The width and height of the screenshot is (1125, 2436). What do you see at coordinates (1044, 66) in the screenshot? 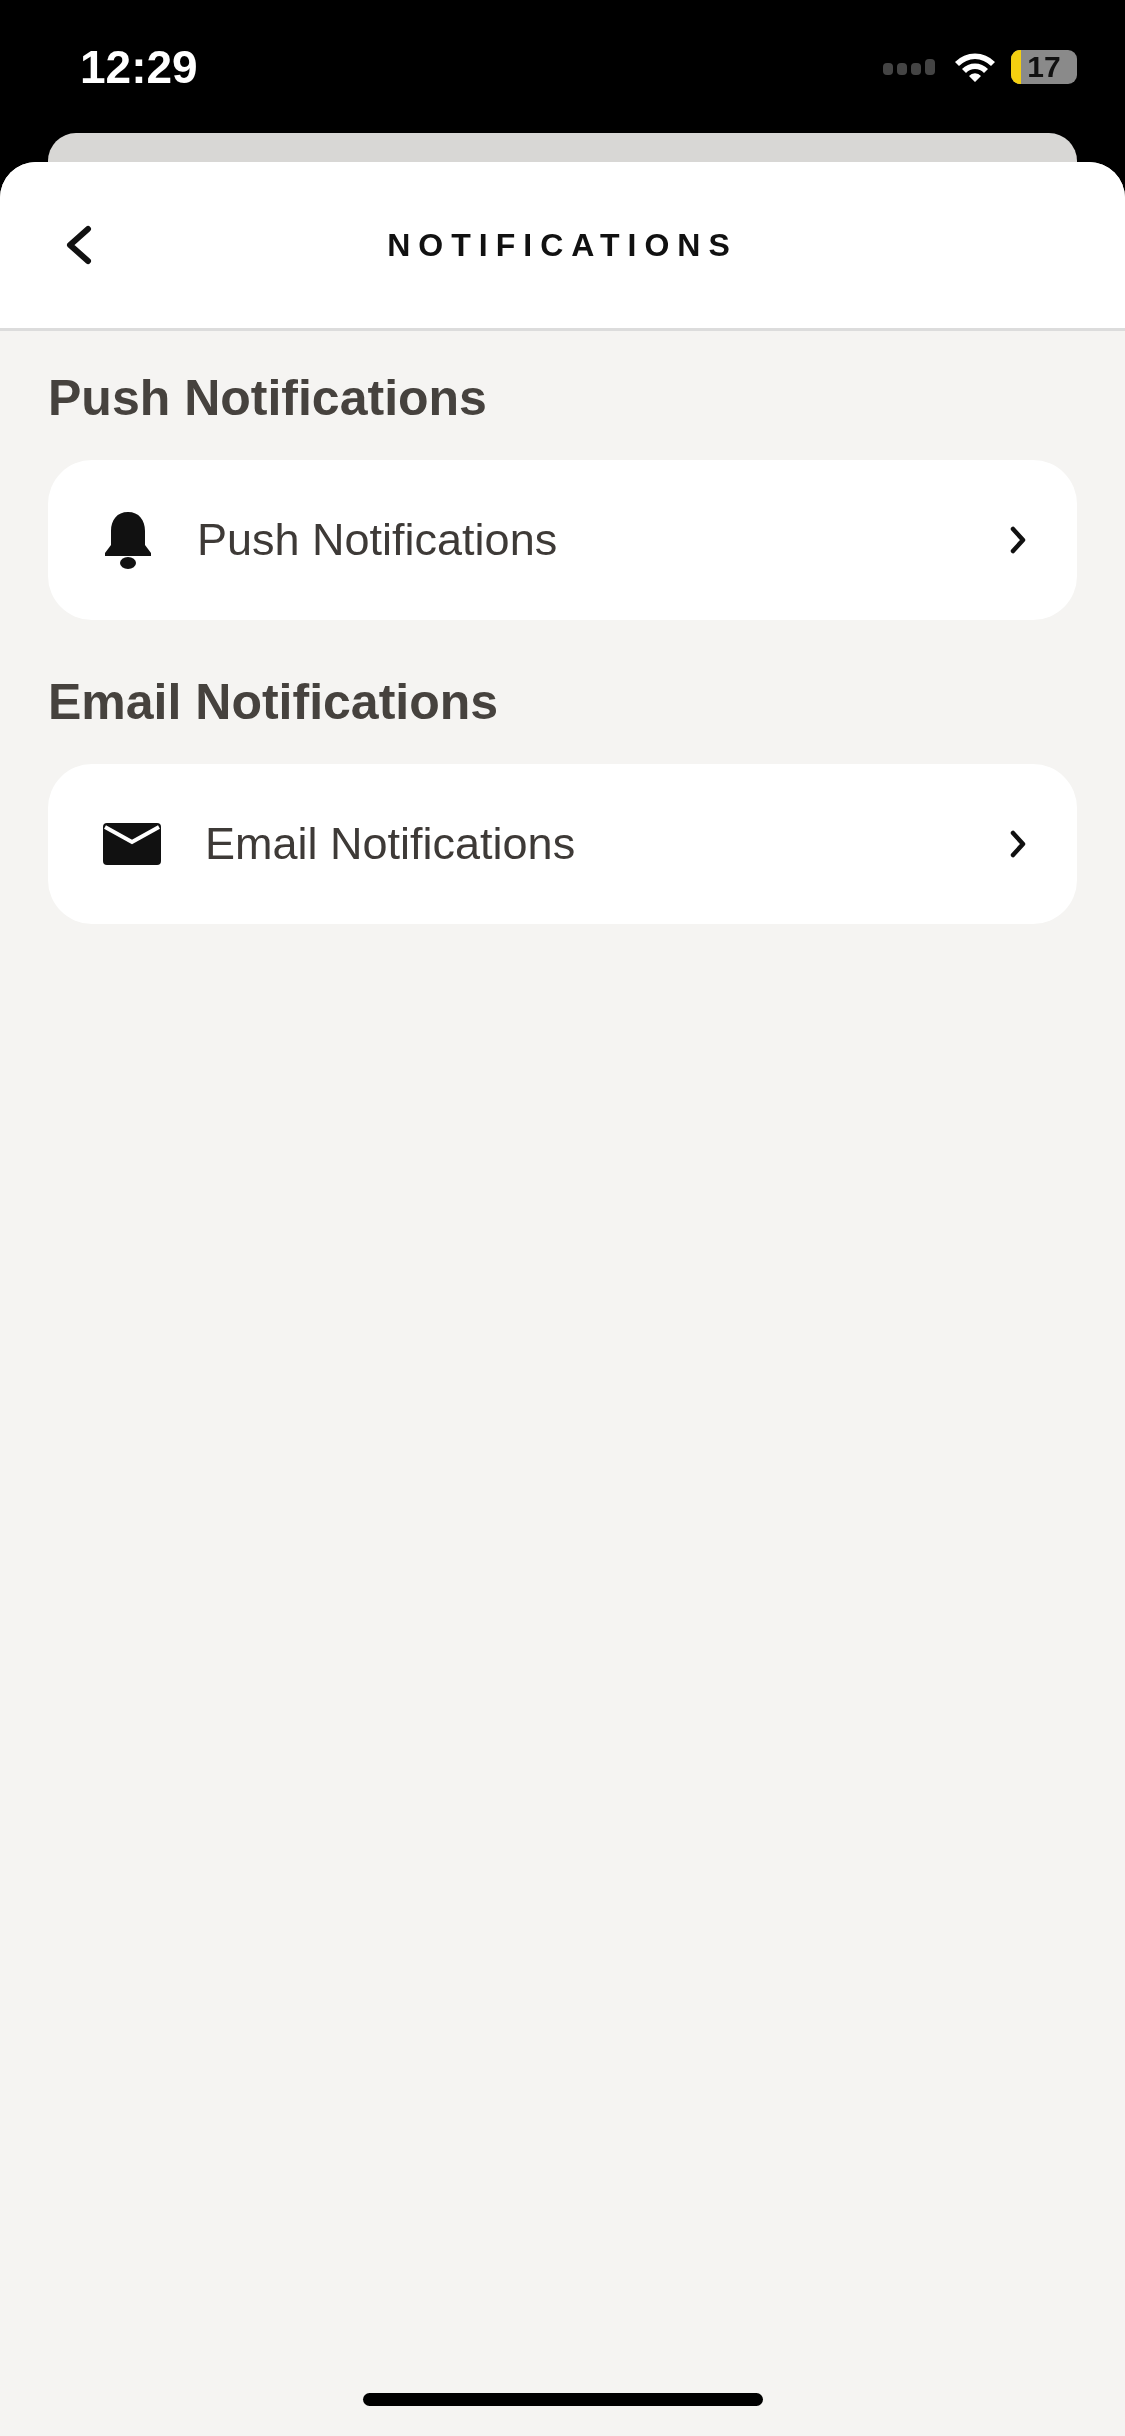
I see `battery-icon: 17` at bounding box center [1044, 66].